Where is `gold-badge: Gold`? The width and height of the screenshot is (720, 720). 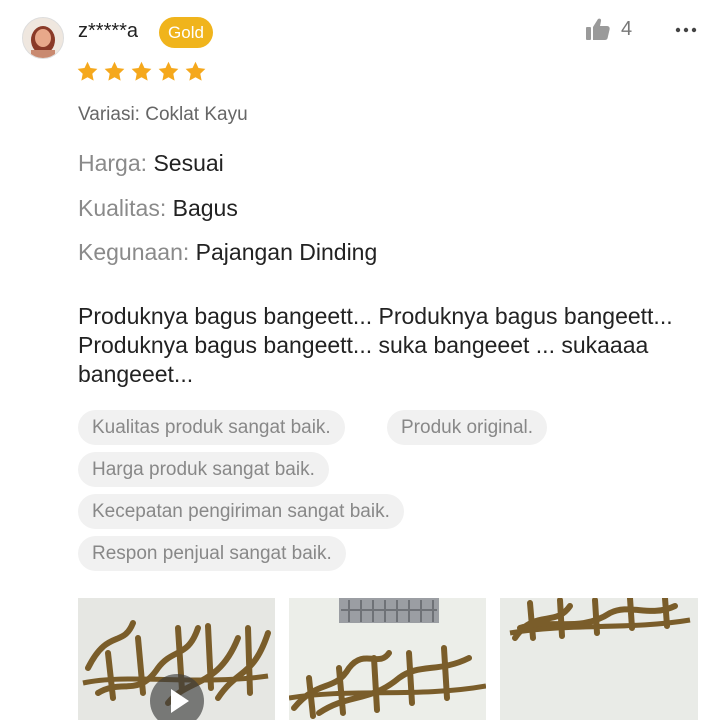
gold-badge: Gold is located at coordinates (186, 32).